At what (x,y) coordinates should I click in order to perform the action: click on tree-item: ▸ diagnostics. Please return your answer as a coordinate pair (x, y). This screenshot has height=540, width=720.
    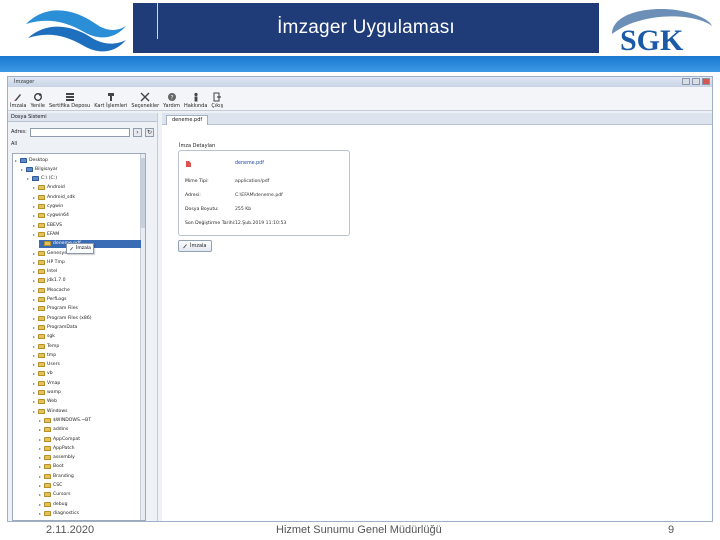
    Looking at the image, I should click on (90, 513).